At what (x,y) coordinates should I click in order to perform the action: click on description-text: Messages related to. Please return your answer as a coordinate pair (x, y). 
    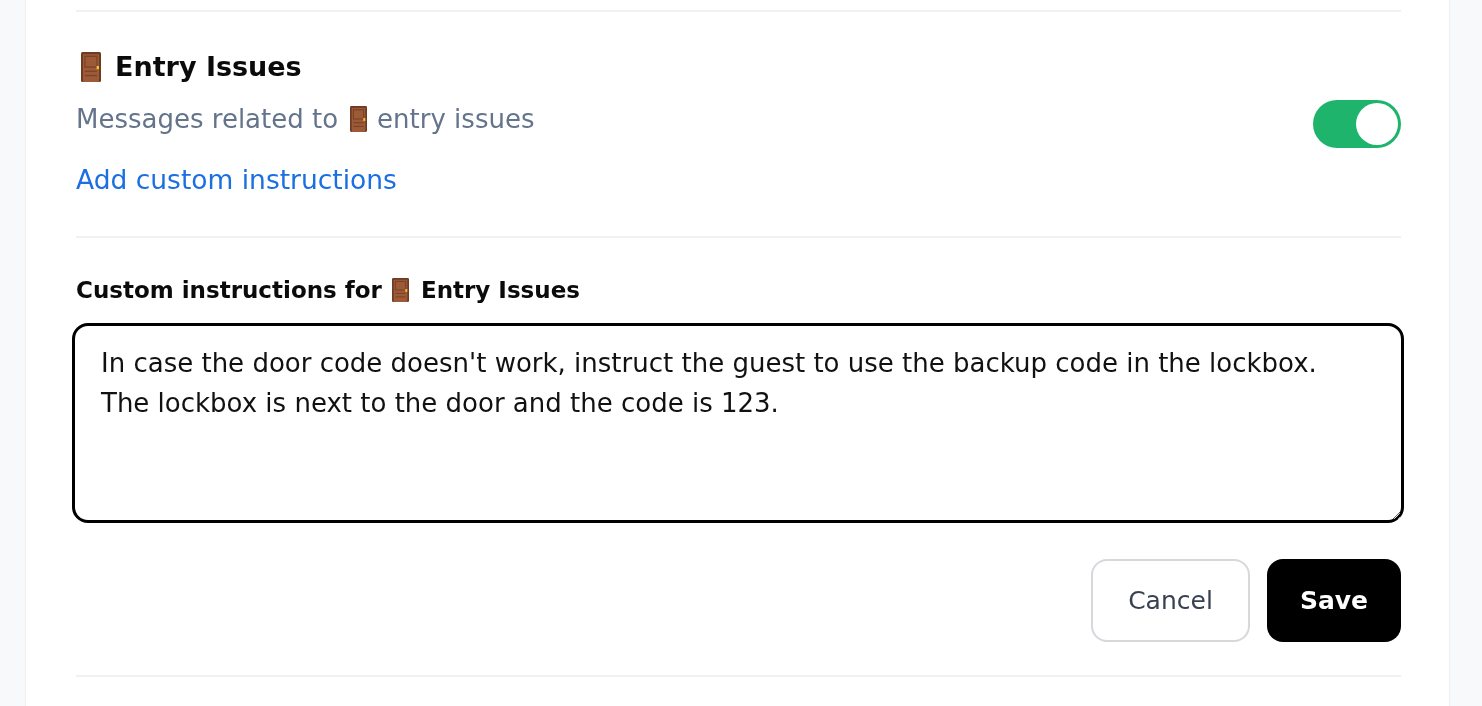
    Looking at the image, I should click on (207, 119).